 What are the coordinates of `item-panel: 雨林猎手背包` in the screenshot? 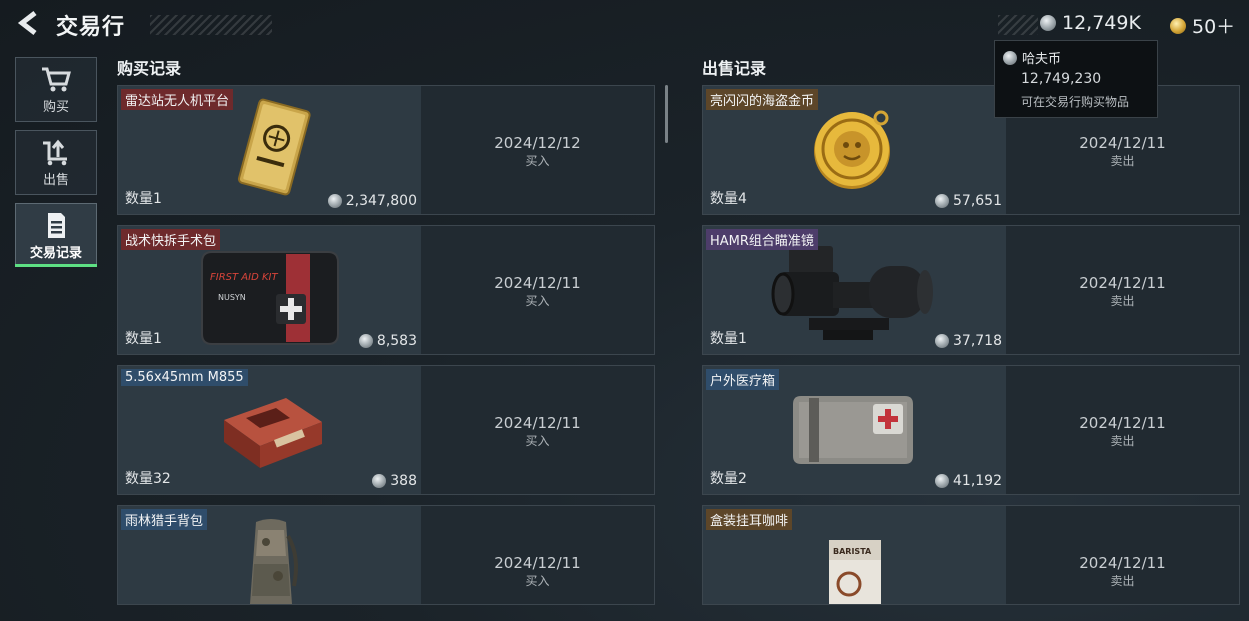 It's located at (269, 555).